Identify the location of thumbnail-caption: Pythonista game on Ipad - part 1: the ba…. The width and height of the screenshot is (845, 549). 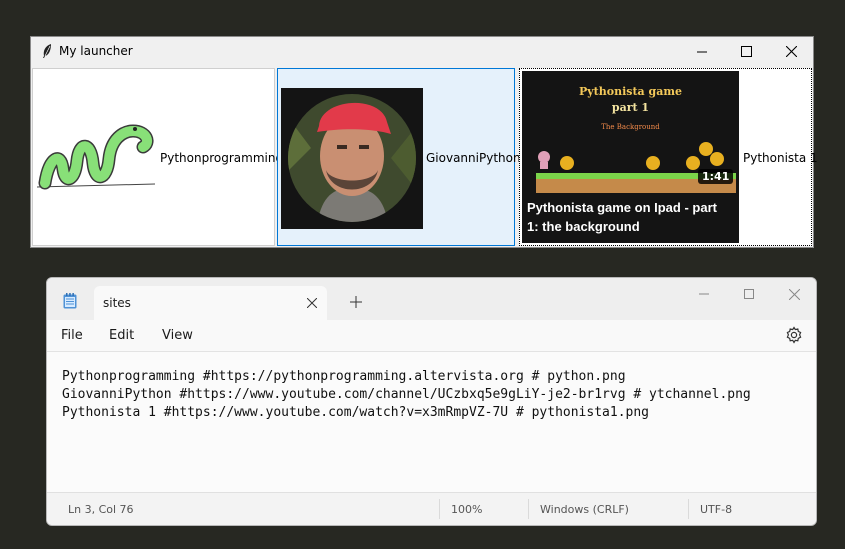
(622, 217).